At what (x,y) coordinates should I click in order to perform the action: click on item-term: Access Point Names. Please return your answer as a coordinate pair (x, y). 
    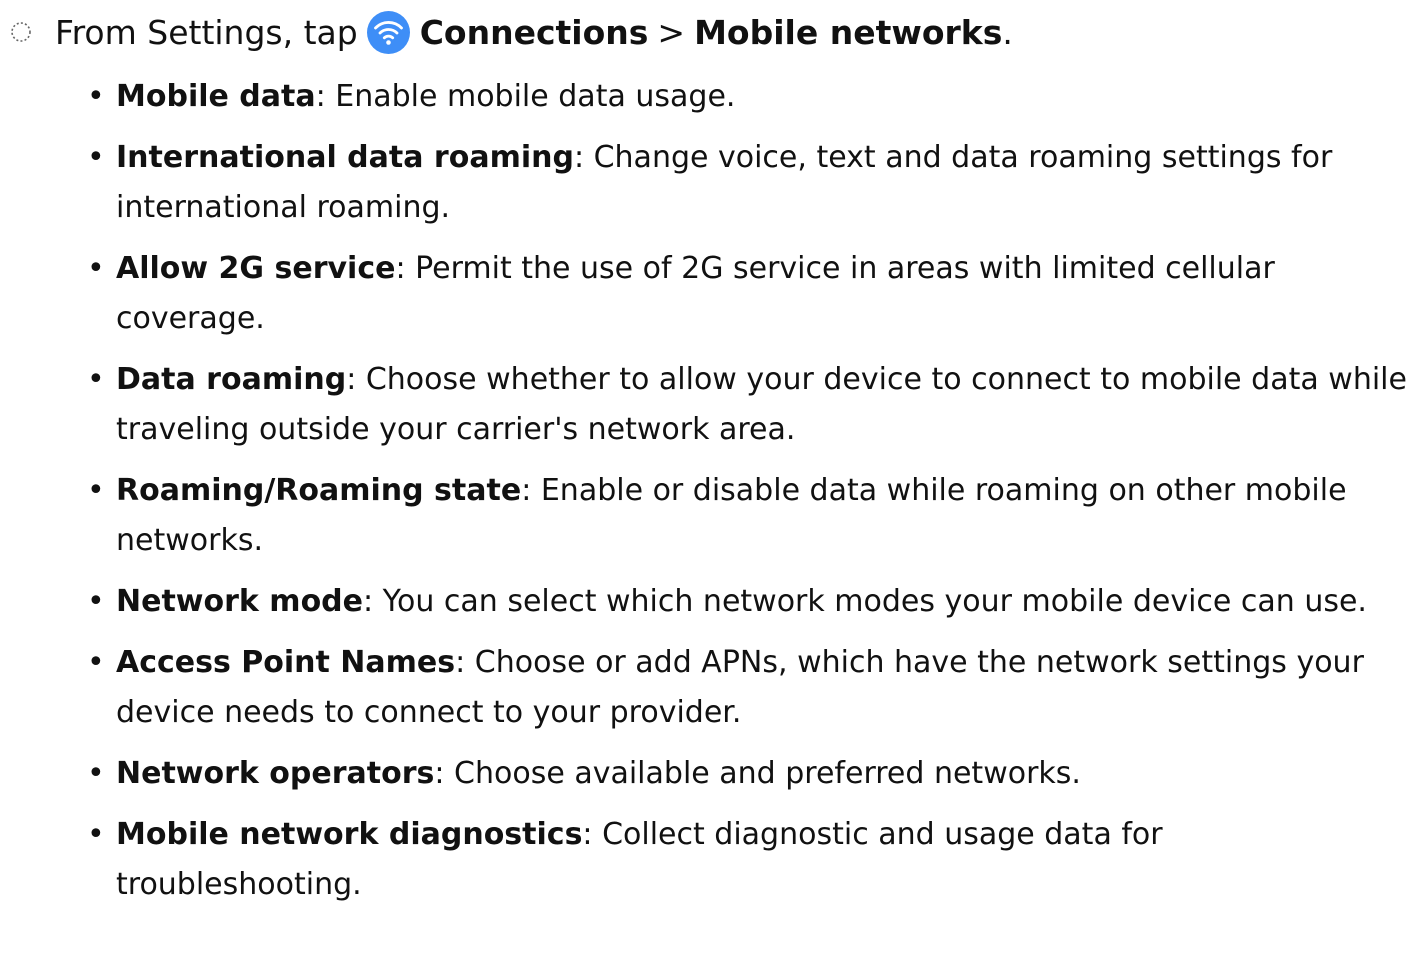
    Looking at the image, I should click on (286, 662).